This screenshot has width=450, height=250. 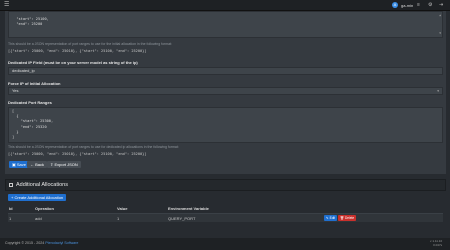 What do you see at coordinates (15, 90) in the screenshot?
I see `force-ip-value: Yes` at bounding box center [15, 90].